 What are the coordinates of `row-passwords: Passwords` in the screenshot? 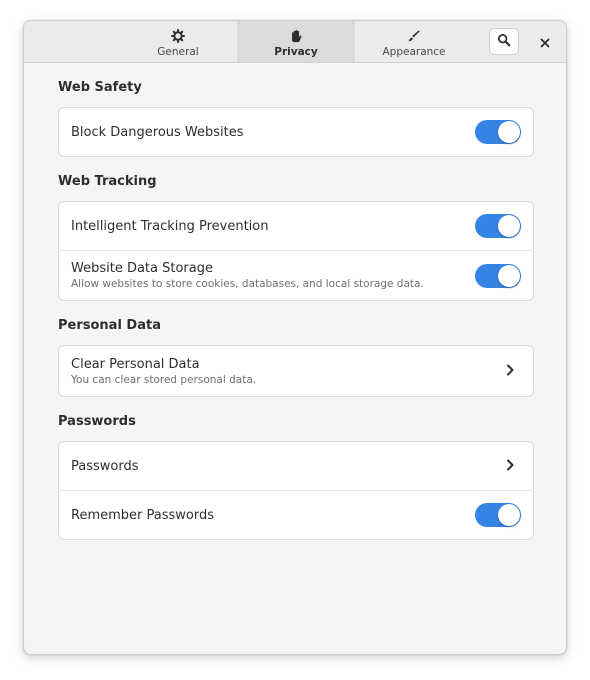 It's located at (296, 466).